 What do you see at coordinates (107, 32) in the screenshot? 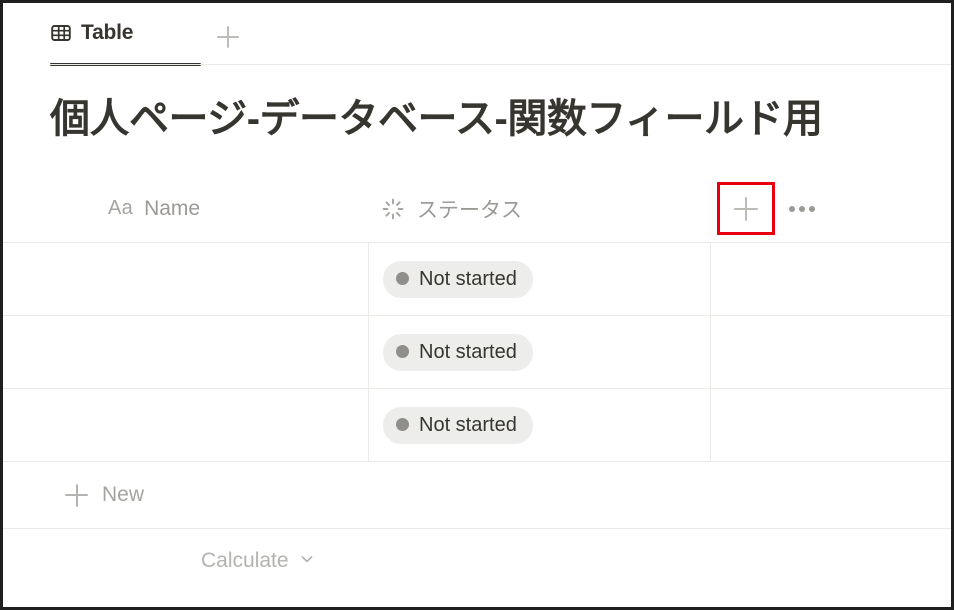
I see `tab-table-label: Table` at bounding box center [107, 32].